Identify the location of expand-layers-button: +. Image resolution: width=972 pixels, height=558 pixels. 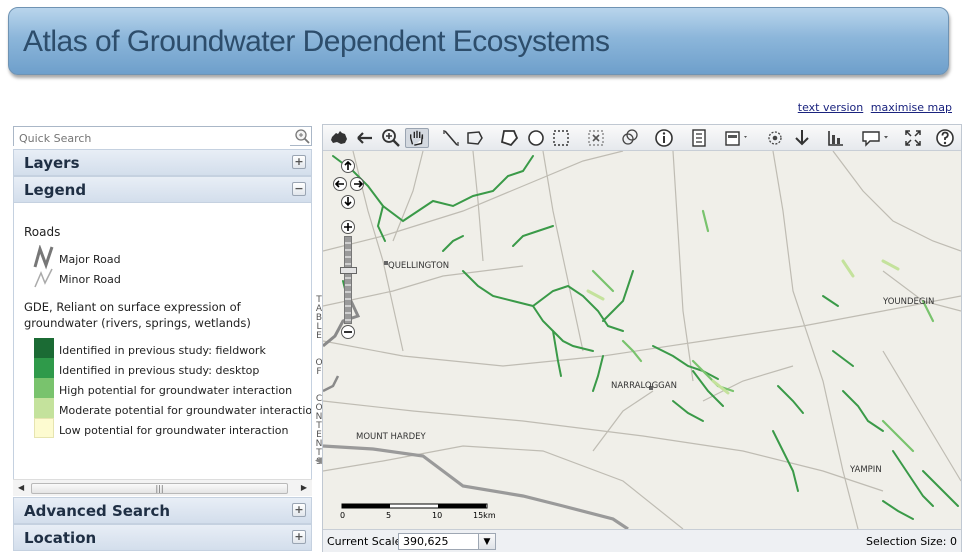
(299, 162).